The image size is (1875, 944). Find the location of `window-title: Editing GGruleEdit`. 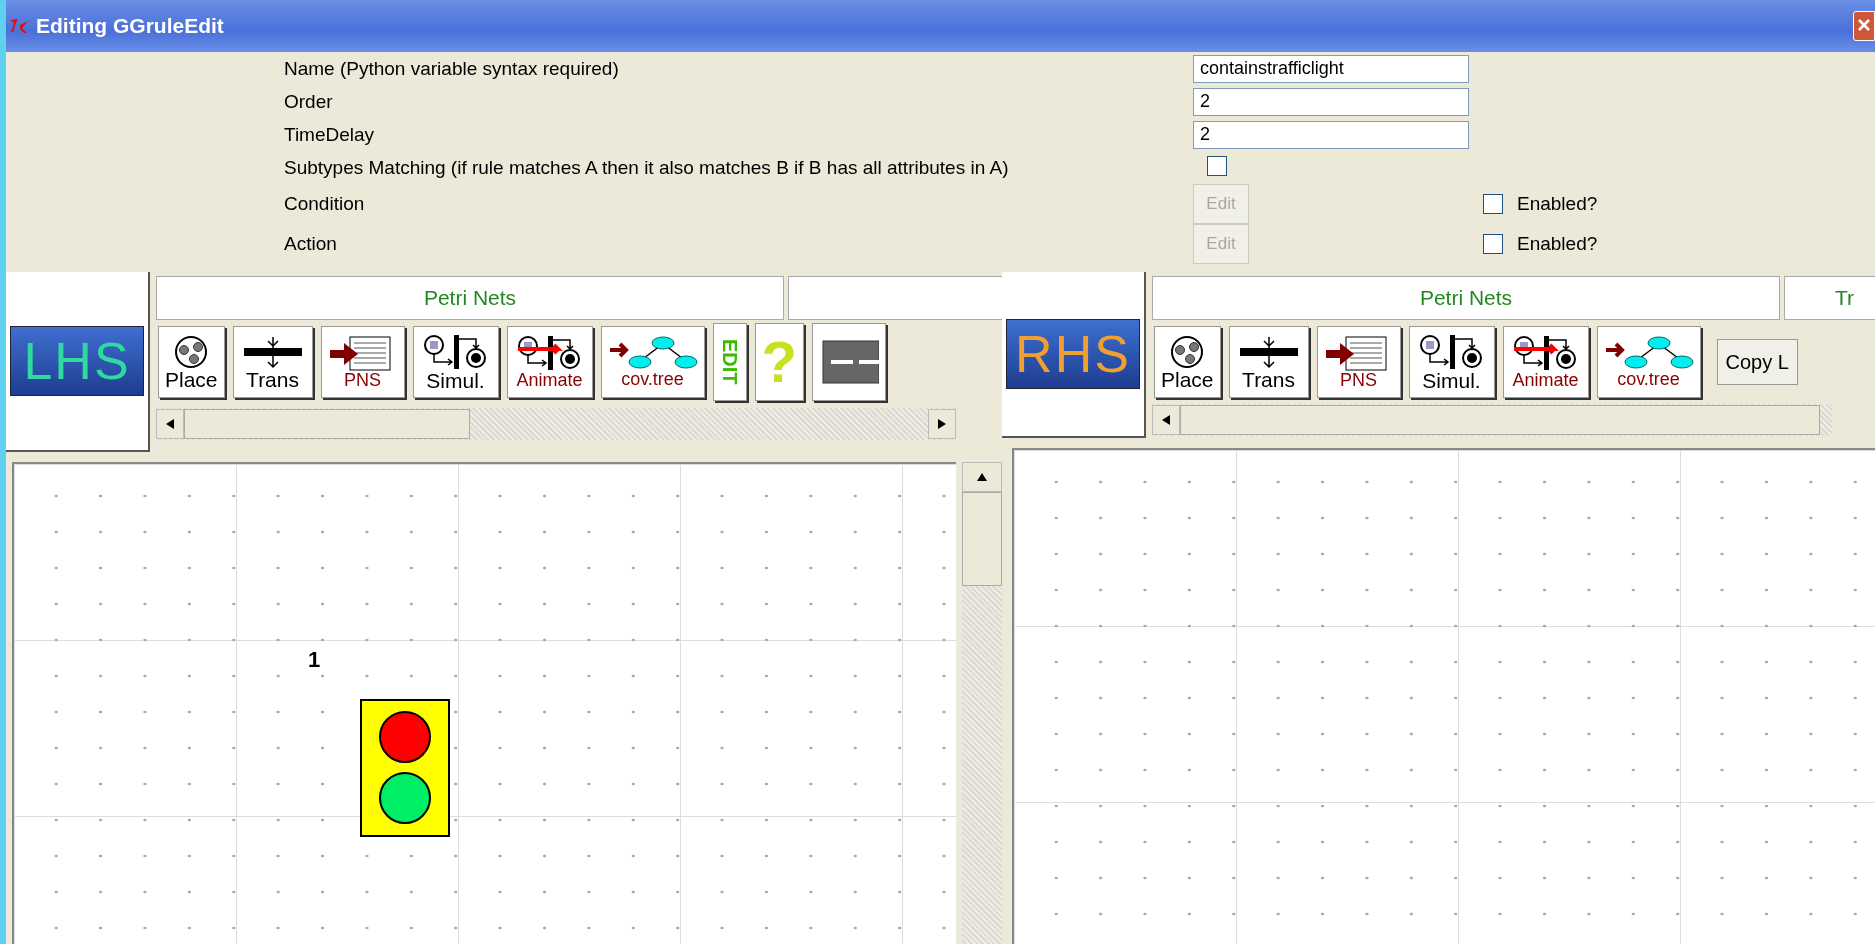

window-title: Editing GGruleEdit is located at coordinates (130, 26).